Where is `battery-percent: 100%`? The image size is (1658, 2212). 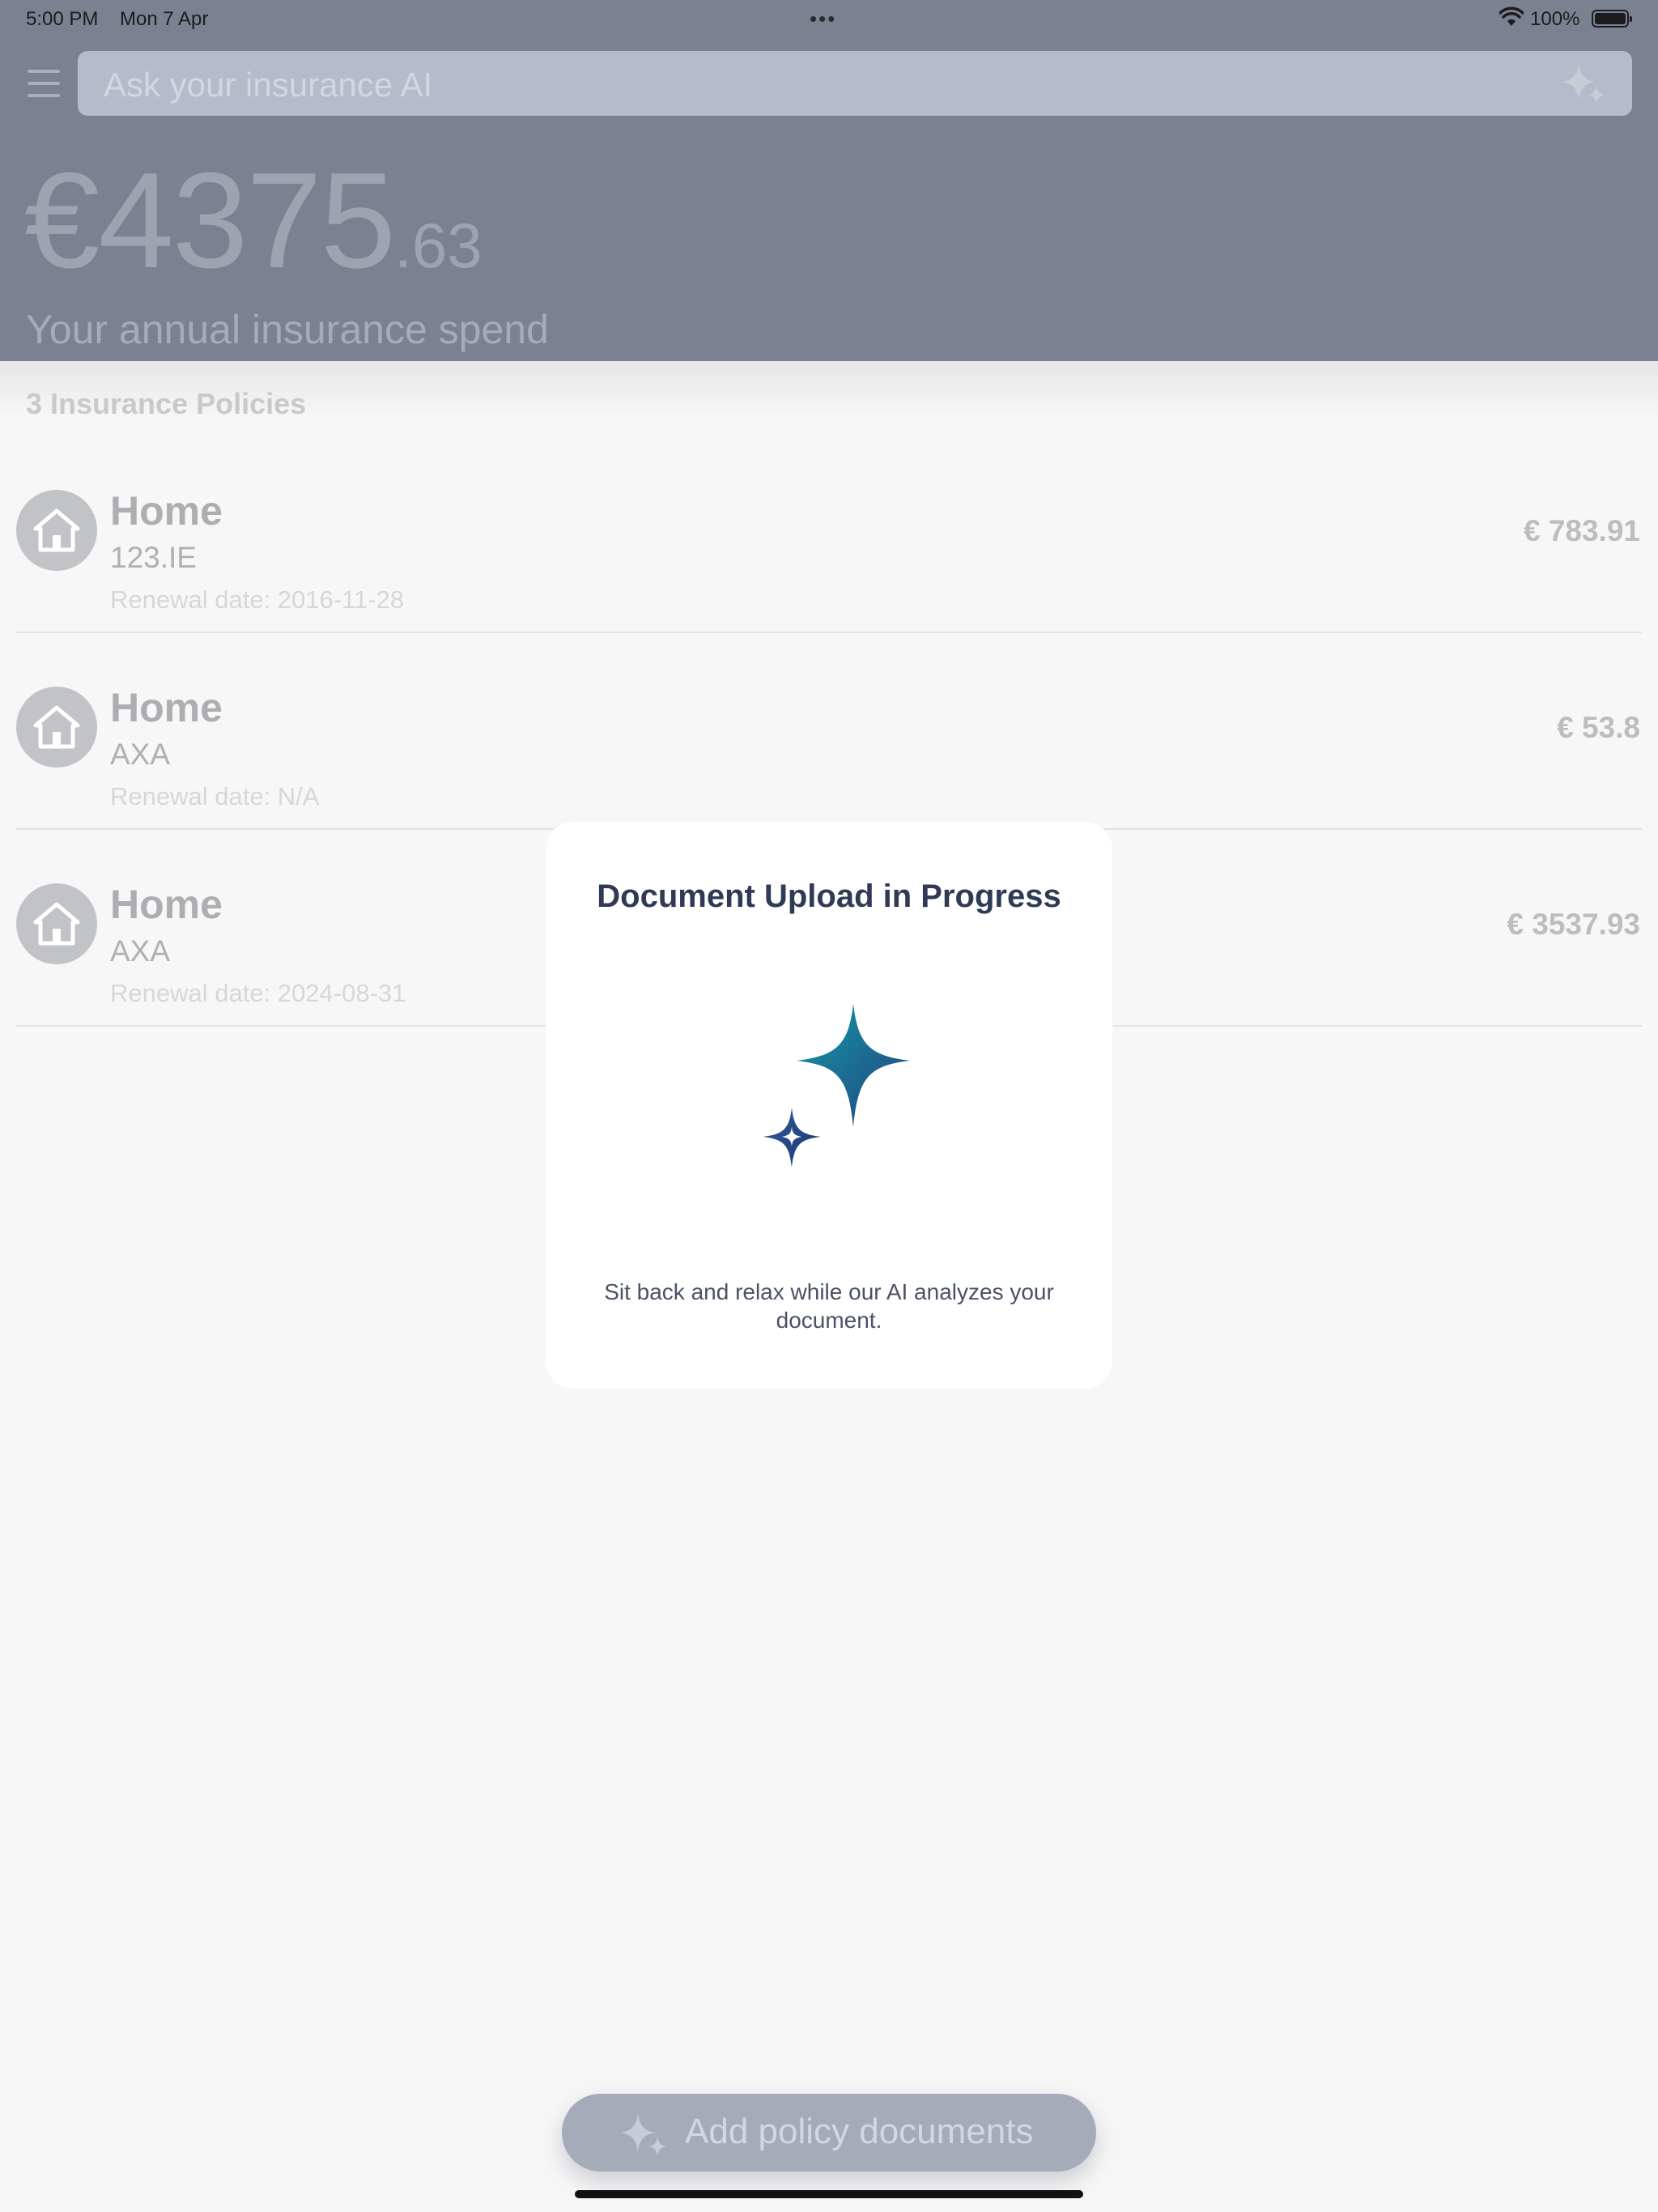 battery-percent: 100% is located at coordinates (1555, 19).